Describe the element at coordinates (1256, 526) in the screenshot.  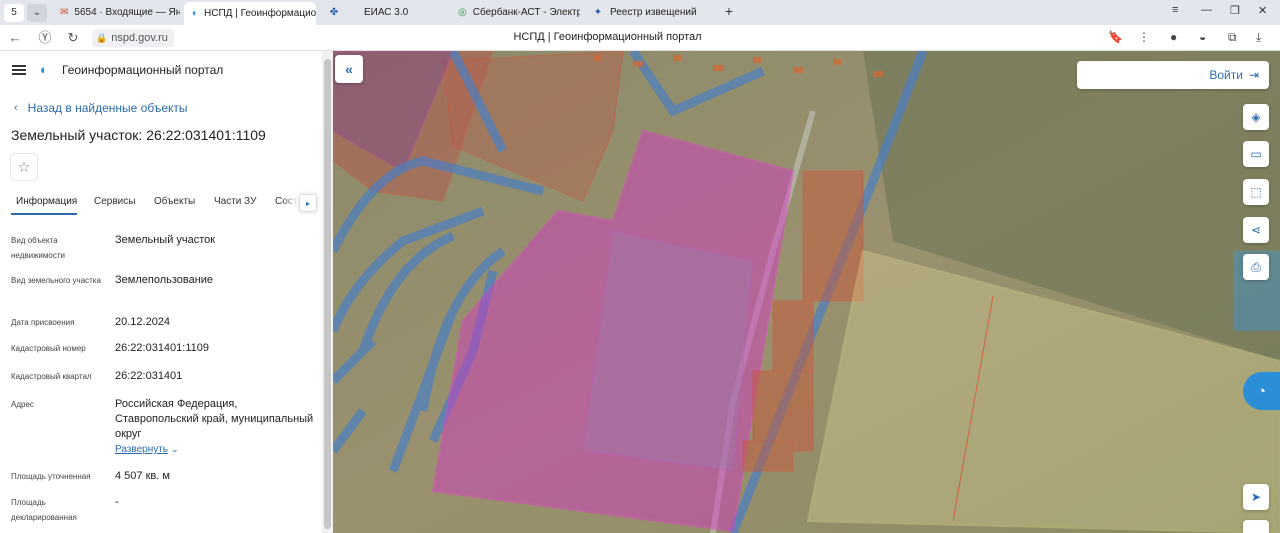
I see `map-tool-icon` at that location.